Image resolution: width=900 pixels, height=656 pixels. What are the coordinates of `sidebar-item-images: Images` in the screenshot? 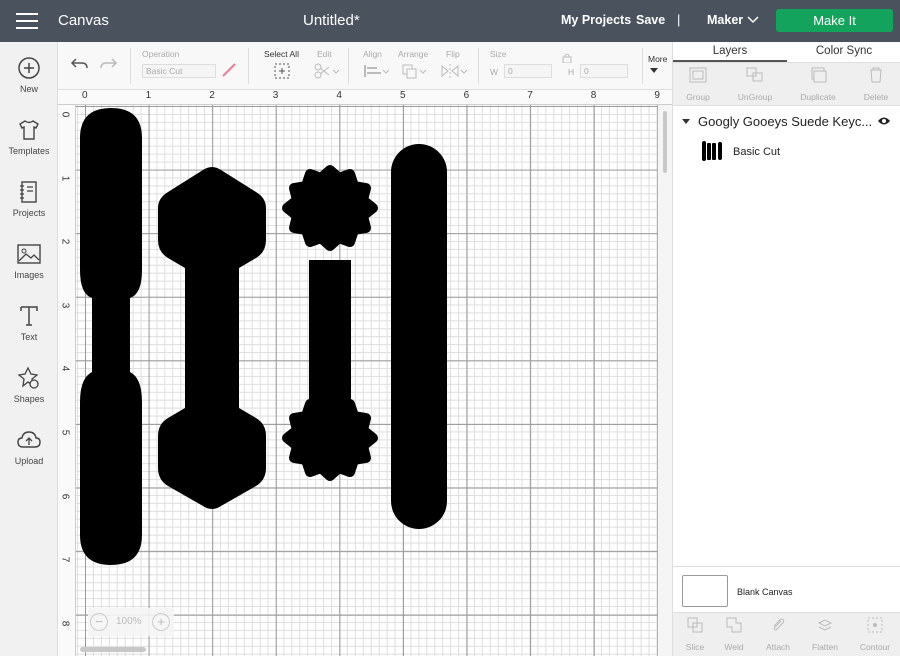 It's located at (29, 270).